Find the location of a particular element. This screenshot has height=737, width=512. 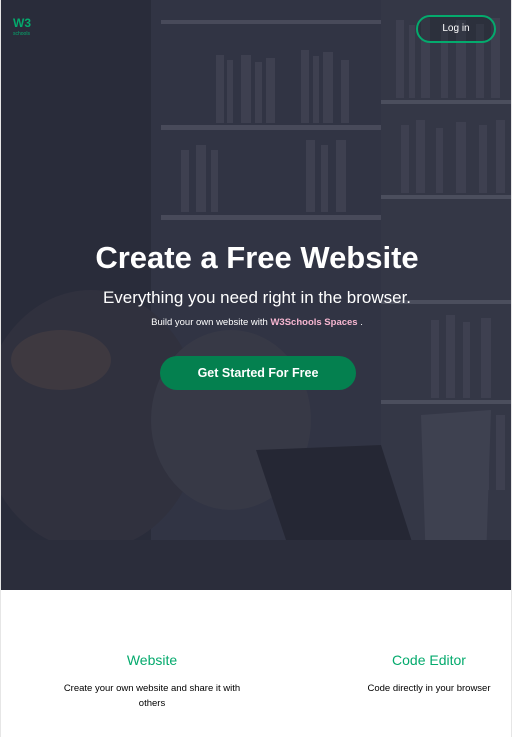

feature-code-editor-description: Code directly in your browser is located at coordinates (429, 688).